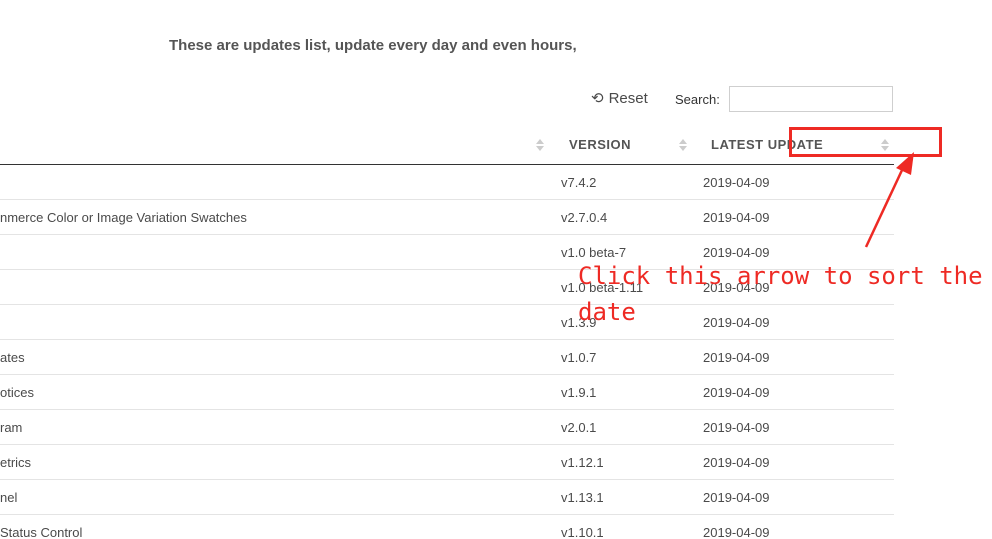  I want to click on annotation-highlight-box, so click(865, 142).